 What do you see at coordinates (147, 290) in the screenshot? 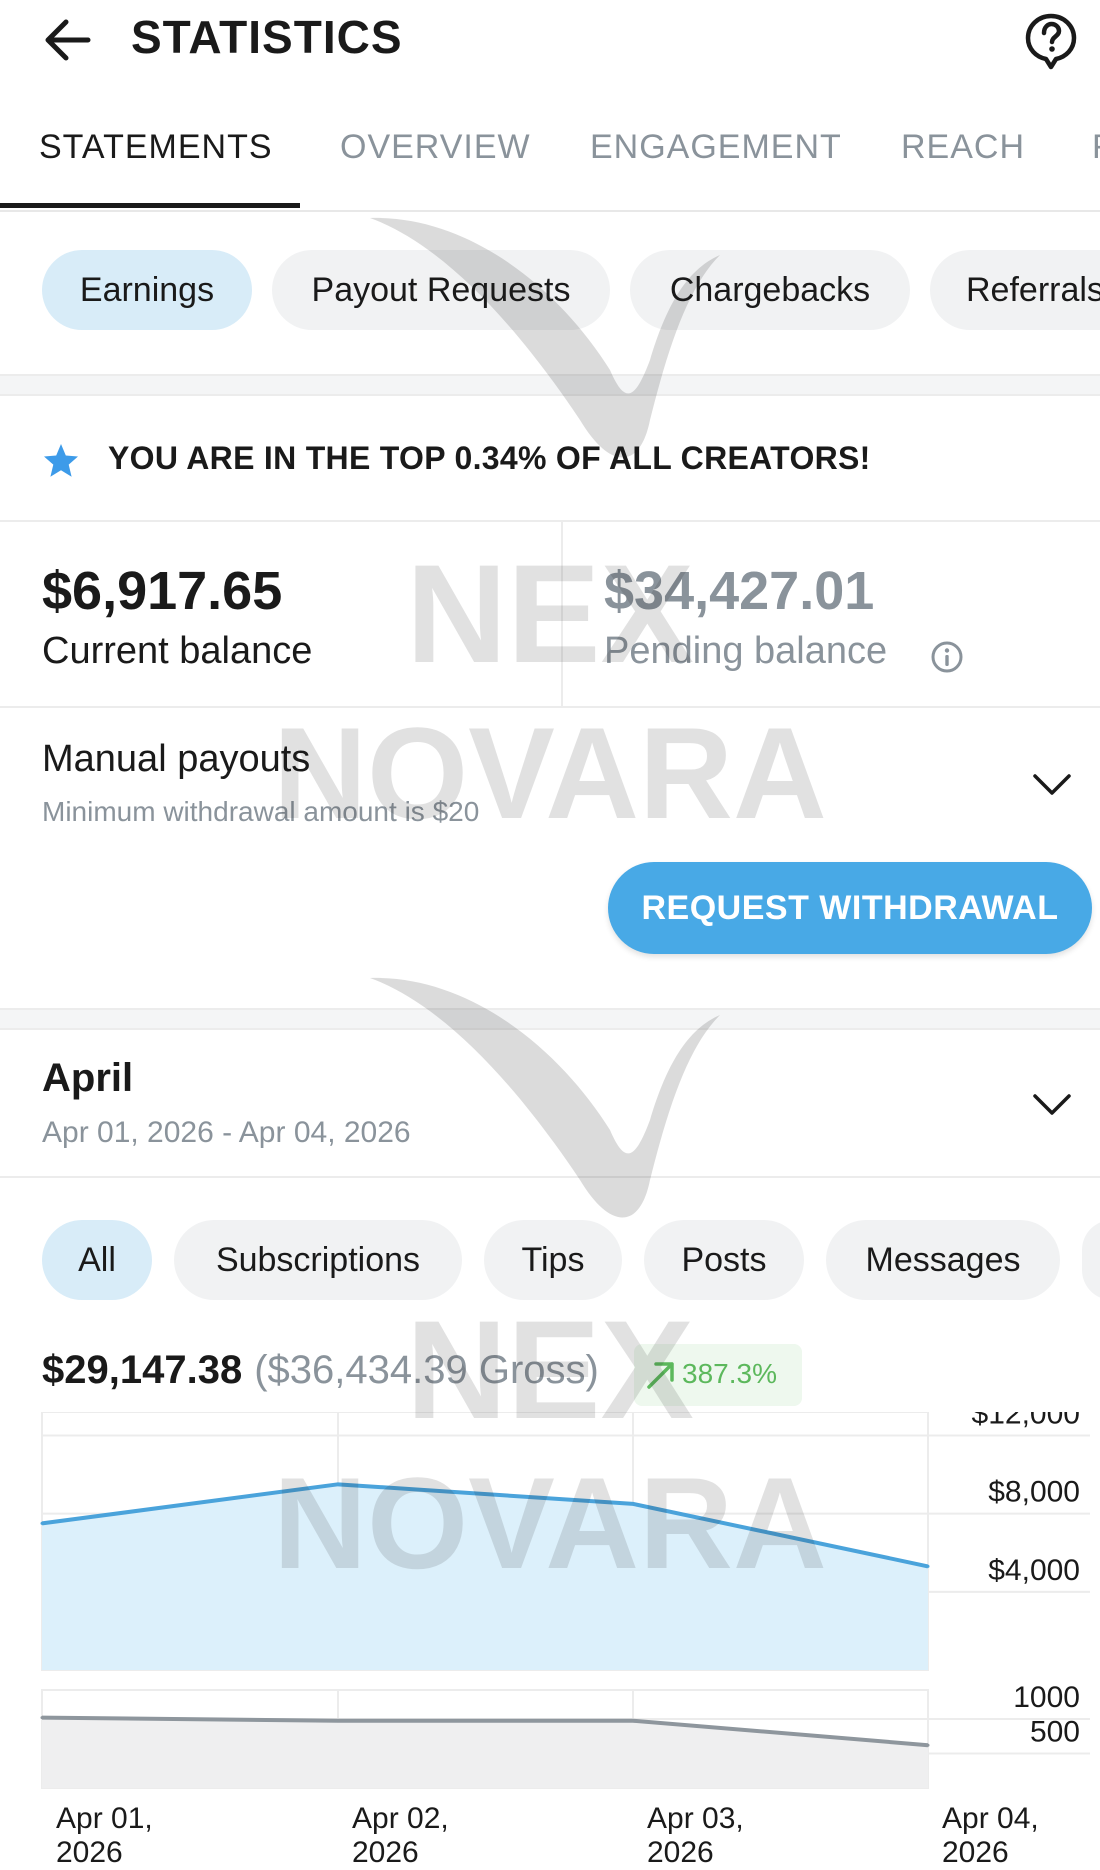
I see `chip-earnings: Earnings` at bounding box center [147, 290].